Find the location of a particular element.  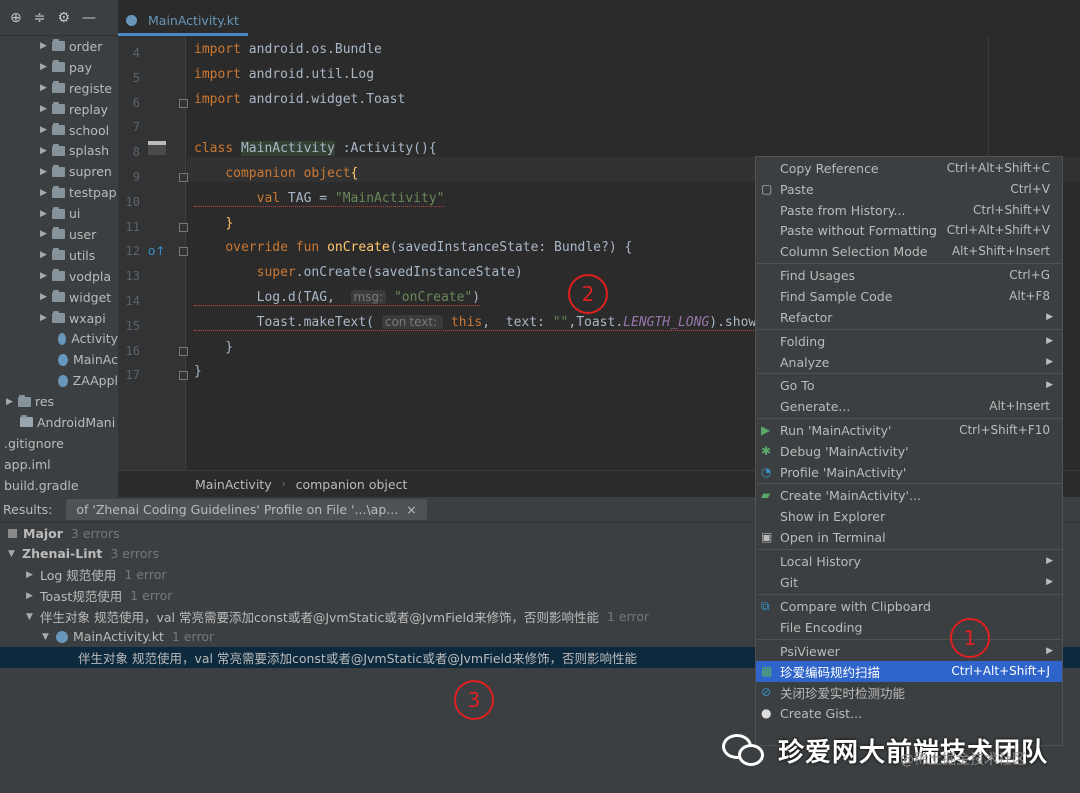

menu-item: PsiViewer ▶ is located at coordinates (909, 651).